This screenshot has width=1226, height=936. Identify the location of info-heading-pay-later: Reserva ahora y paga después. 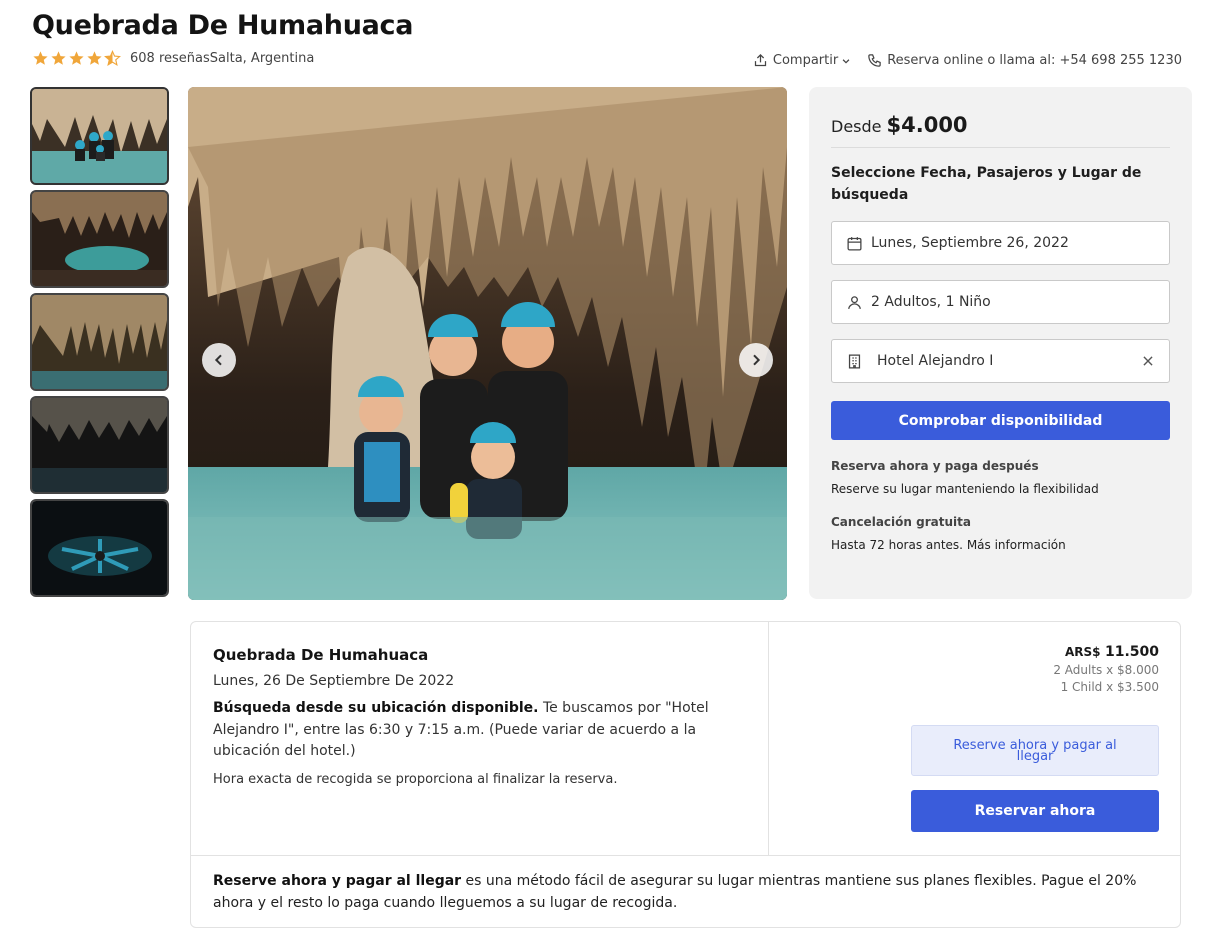
(935, 466).